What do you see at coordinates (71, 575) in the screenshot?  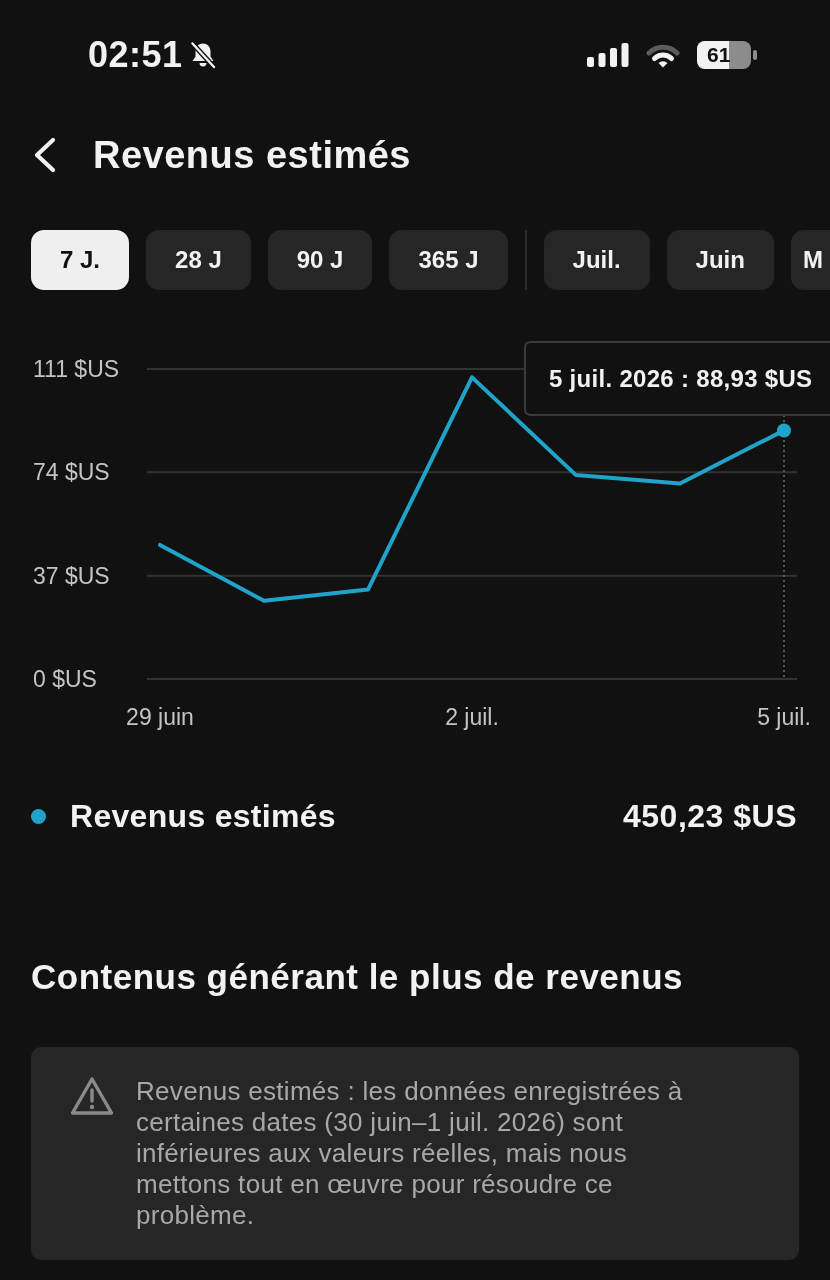 I see `y-axis-label: 37 $US` at bounding box center [71, 575].